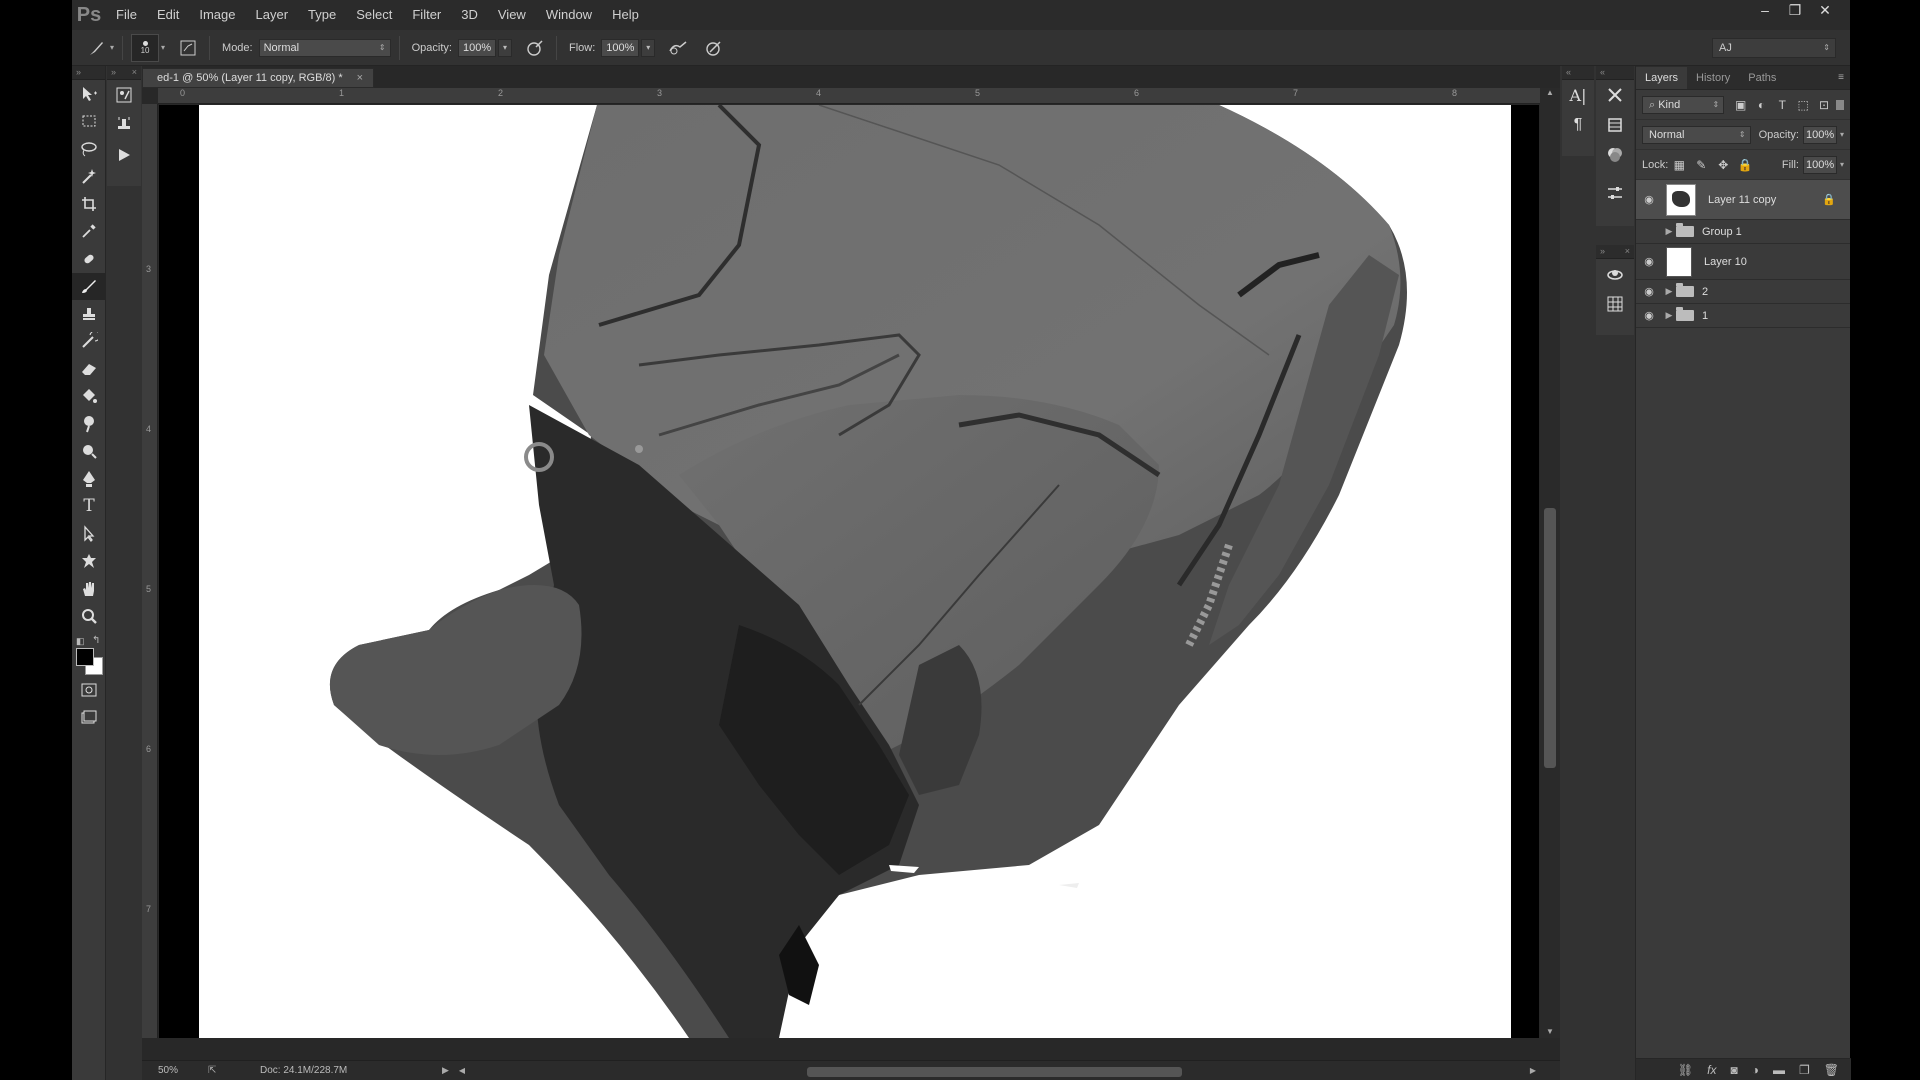 Image resolution: width=1920 pixels, height=1080 pixels. Describe the element at coordinates (1550, 92) in the screenshot. I see `scroll-up-icon: ▲` at that location.